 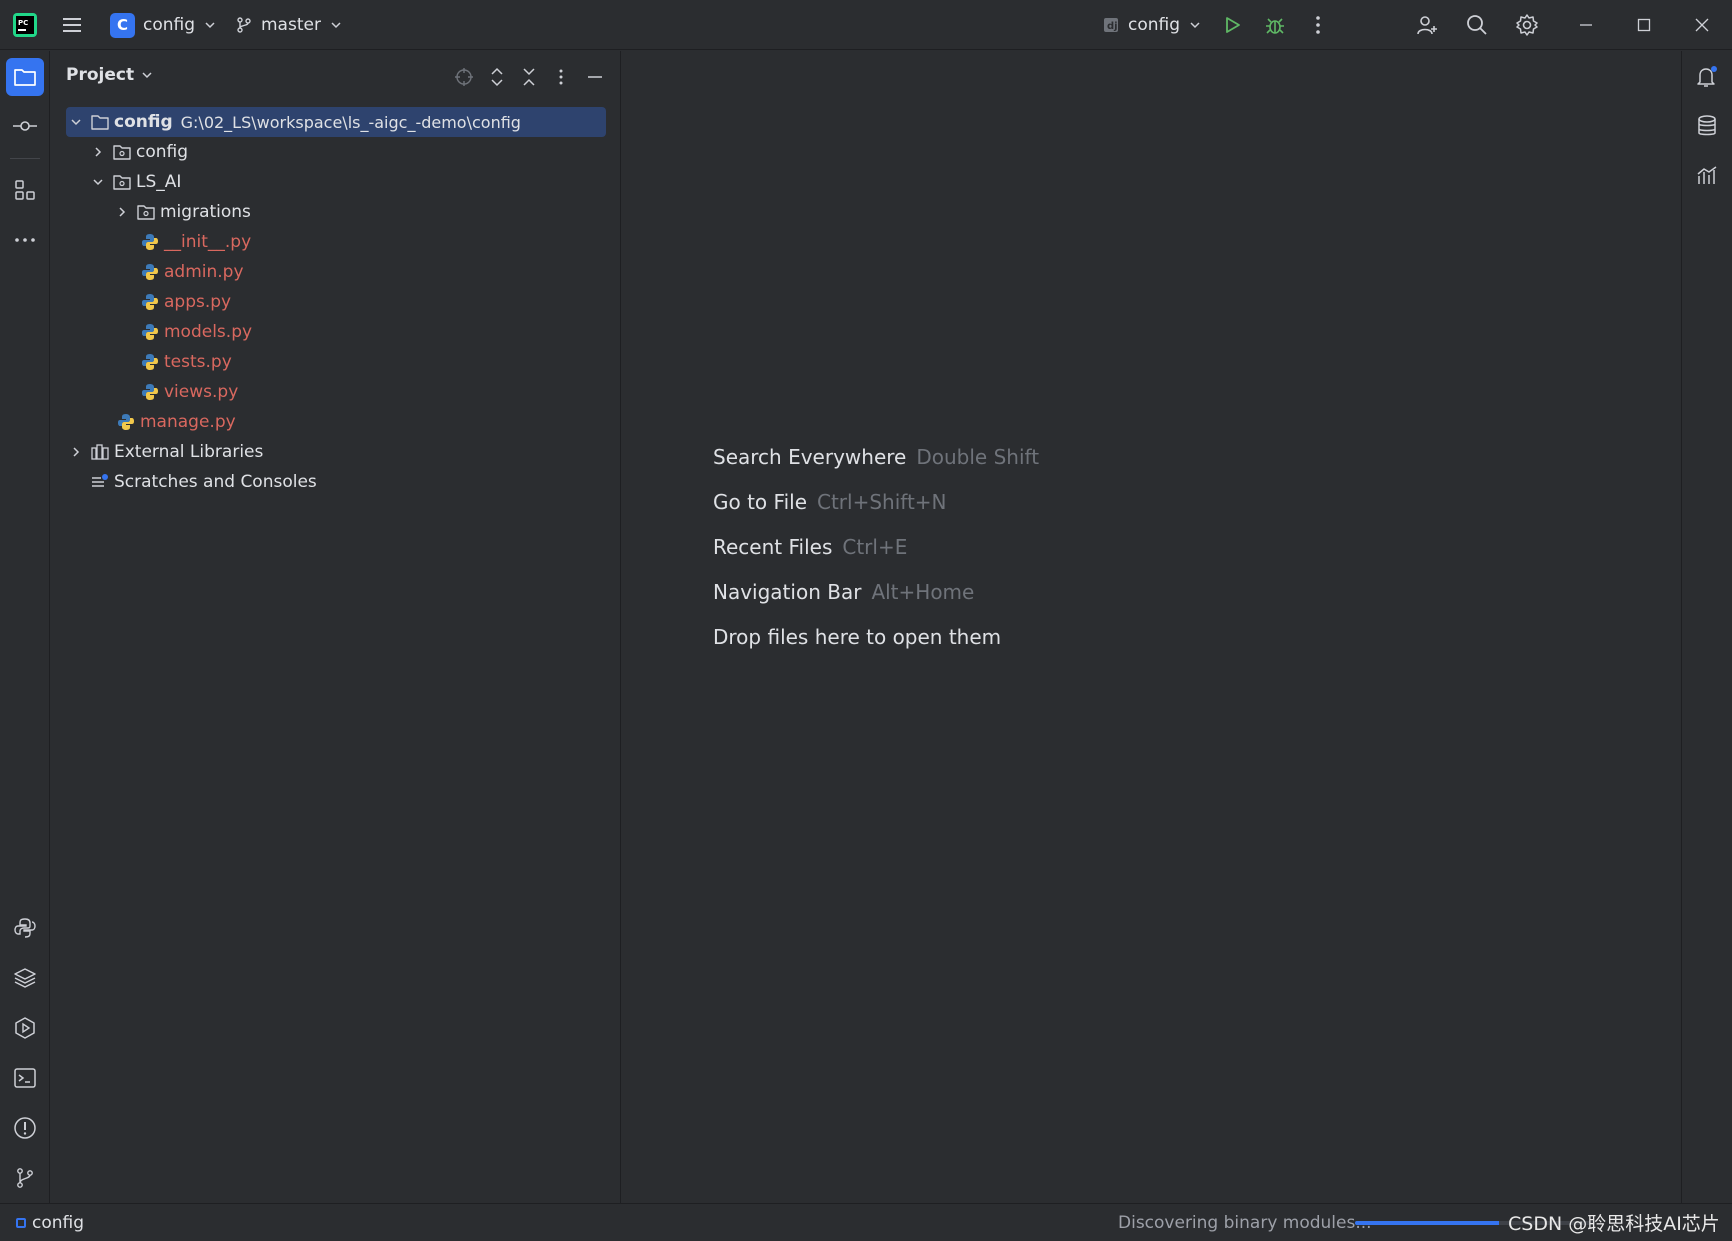 What do you see at coordinates (72, 25) in the screenshot?
I see `main-menu-button` at bounding box center [72, 25].